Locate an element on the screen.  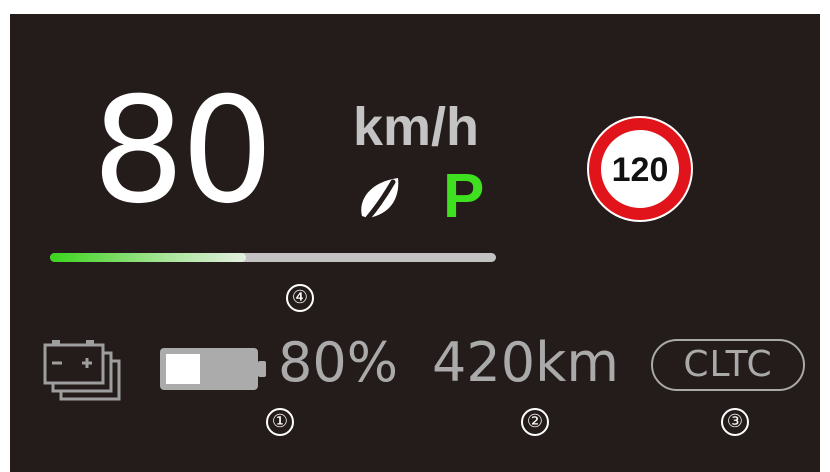
speed-limit-sign: 120 is located at coordinates (640, 169).